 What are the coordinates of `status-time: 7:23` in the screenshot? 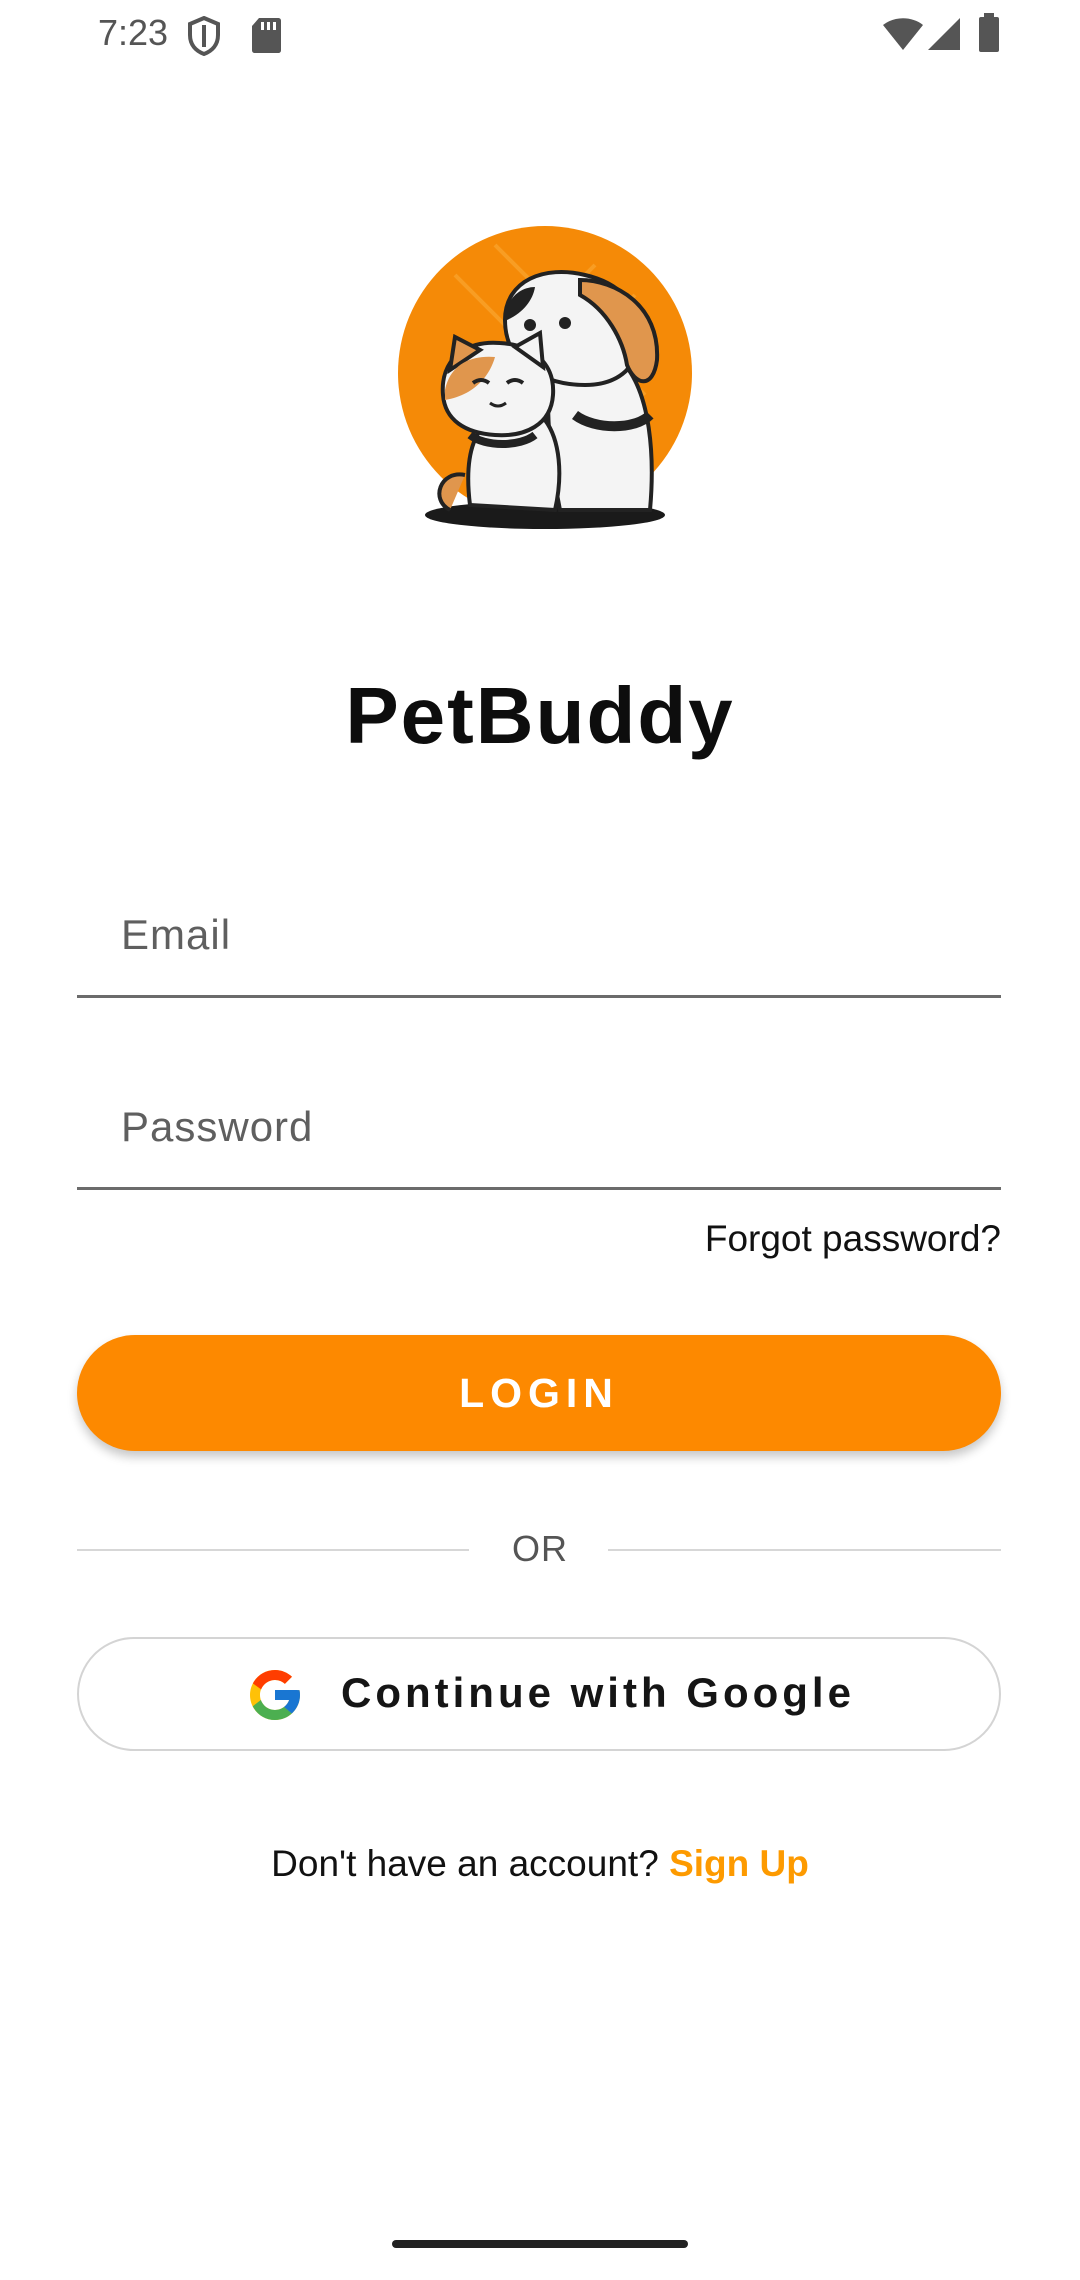 It's located at (133, 32).